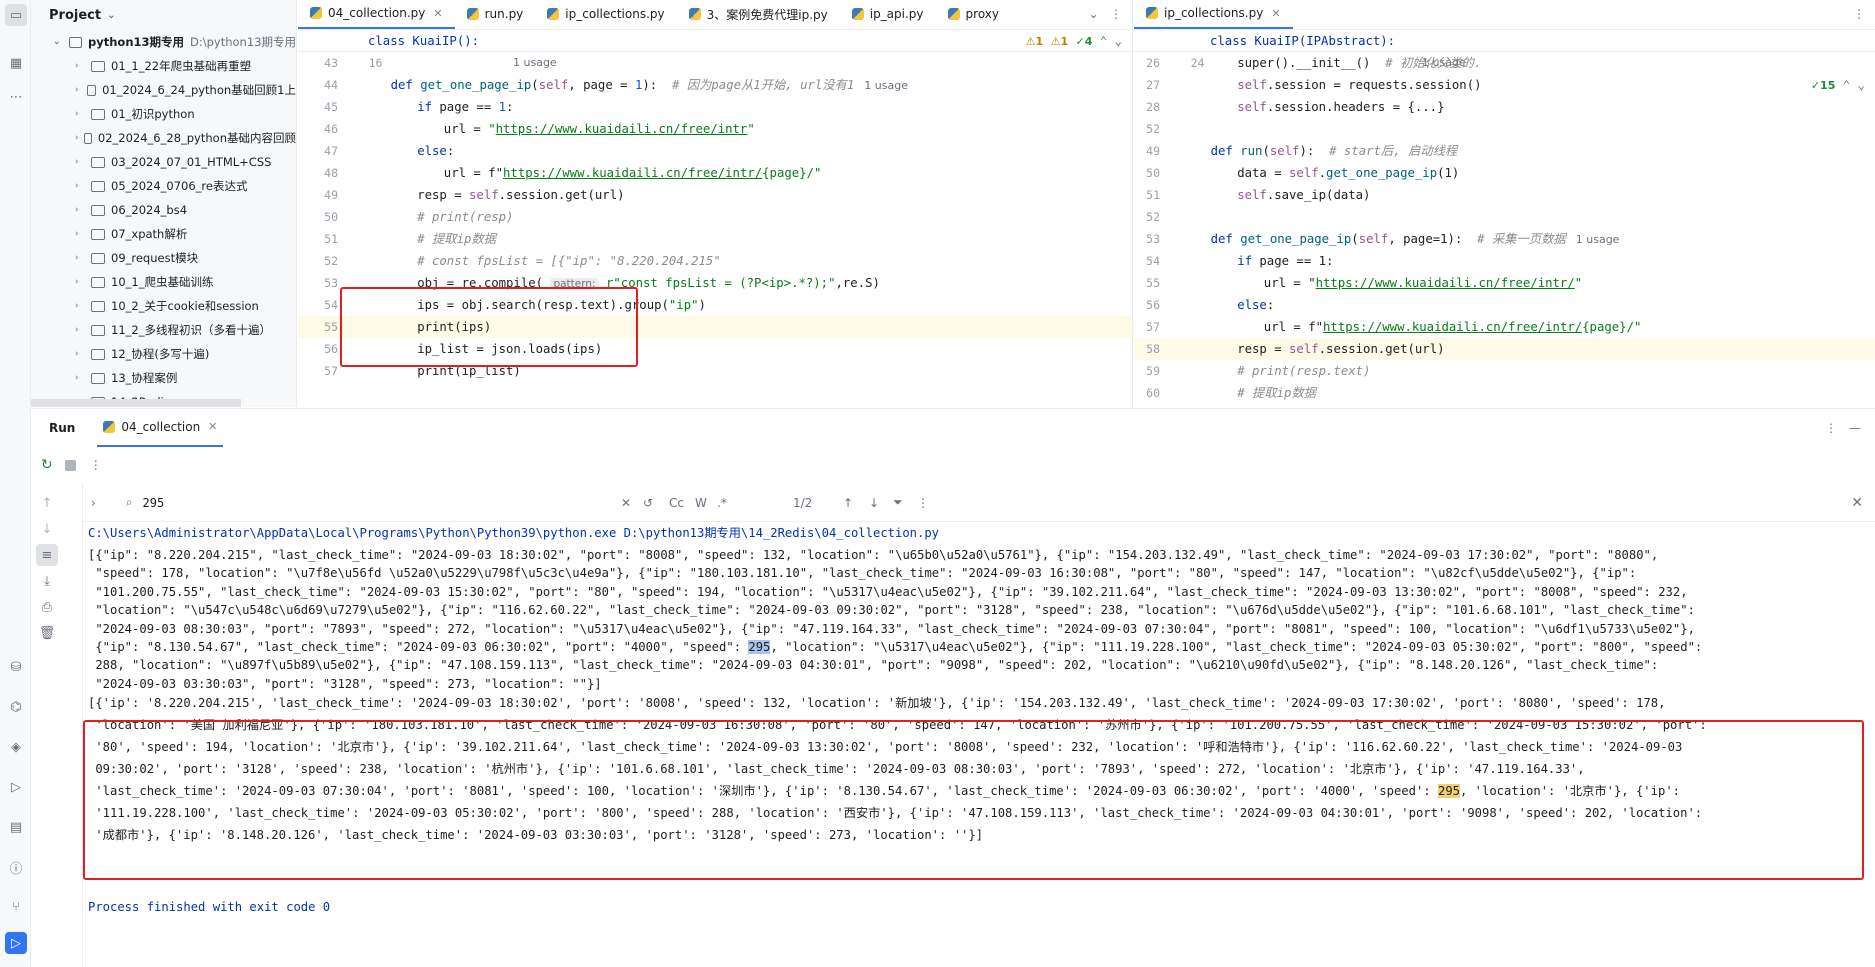 This screenshot has height=967, width=1875. I want to click on inspection-widget: ⚠1 ⚠1 ✓4 ⌃ ⌄, so click(1074, 41).